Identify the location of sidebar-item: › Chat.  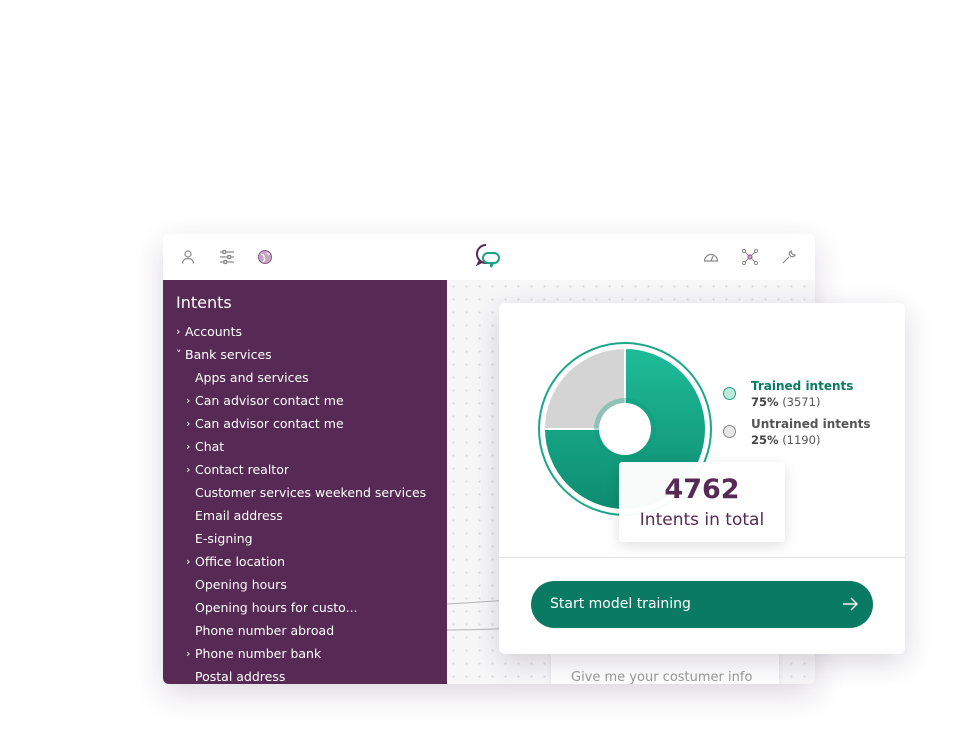
(305, 446).